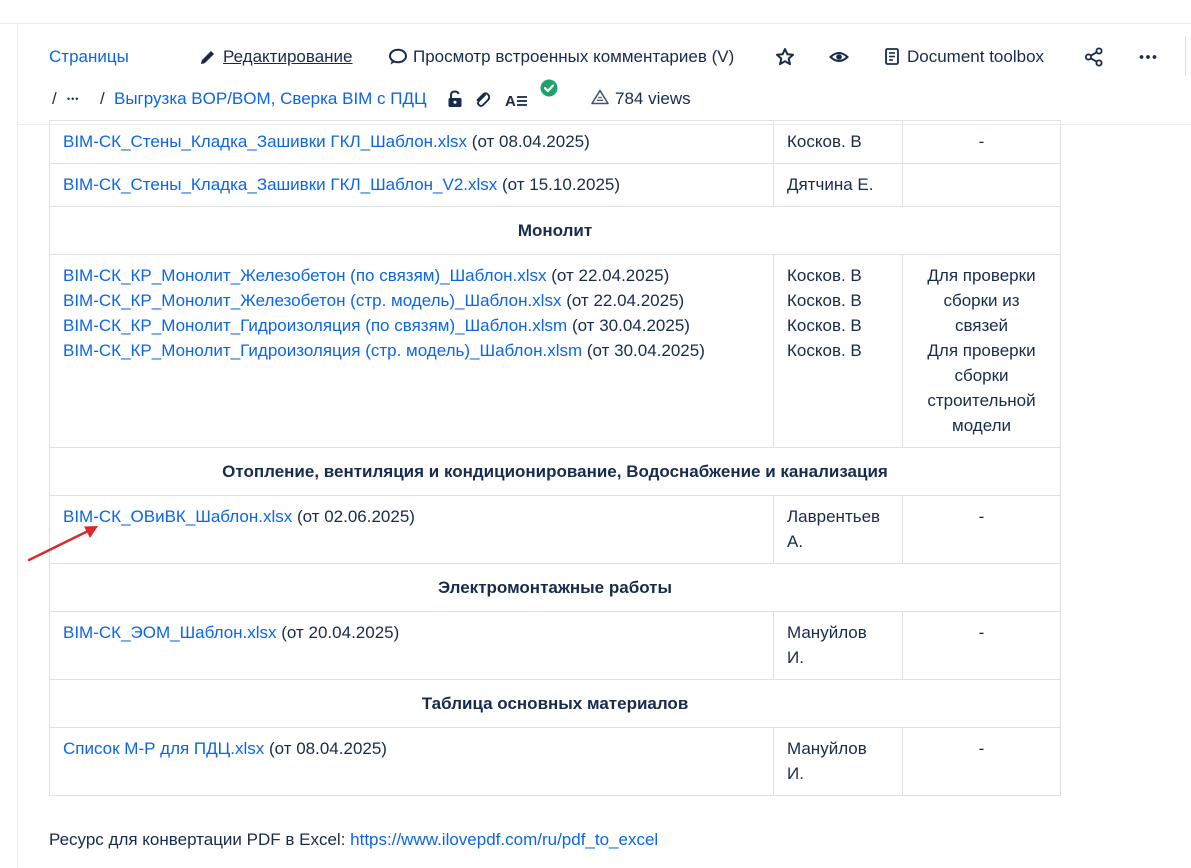  Describe the element at coordinates (89, 57) in the screenshot. I see `pages-link: Страницы` at that location.